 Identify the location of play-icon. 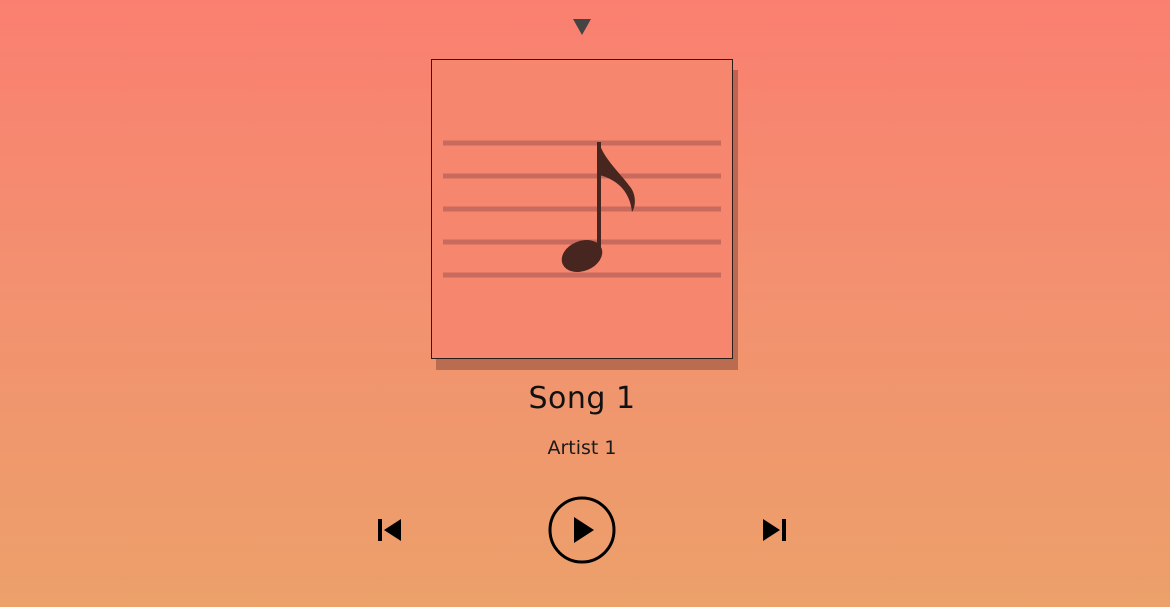
(582, 530).